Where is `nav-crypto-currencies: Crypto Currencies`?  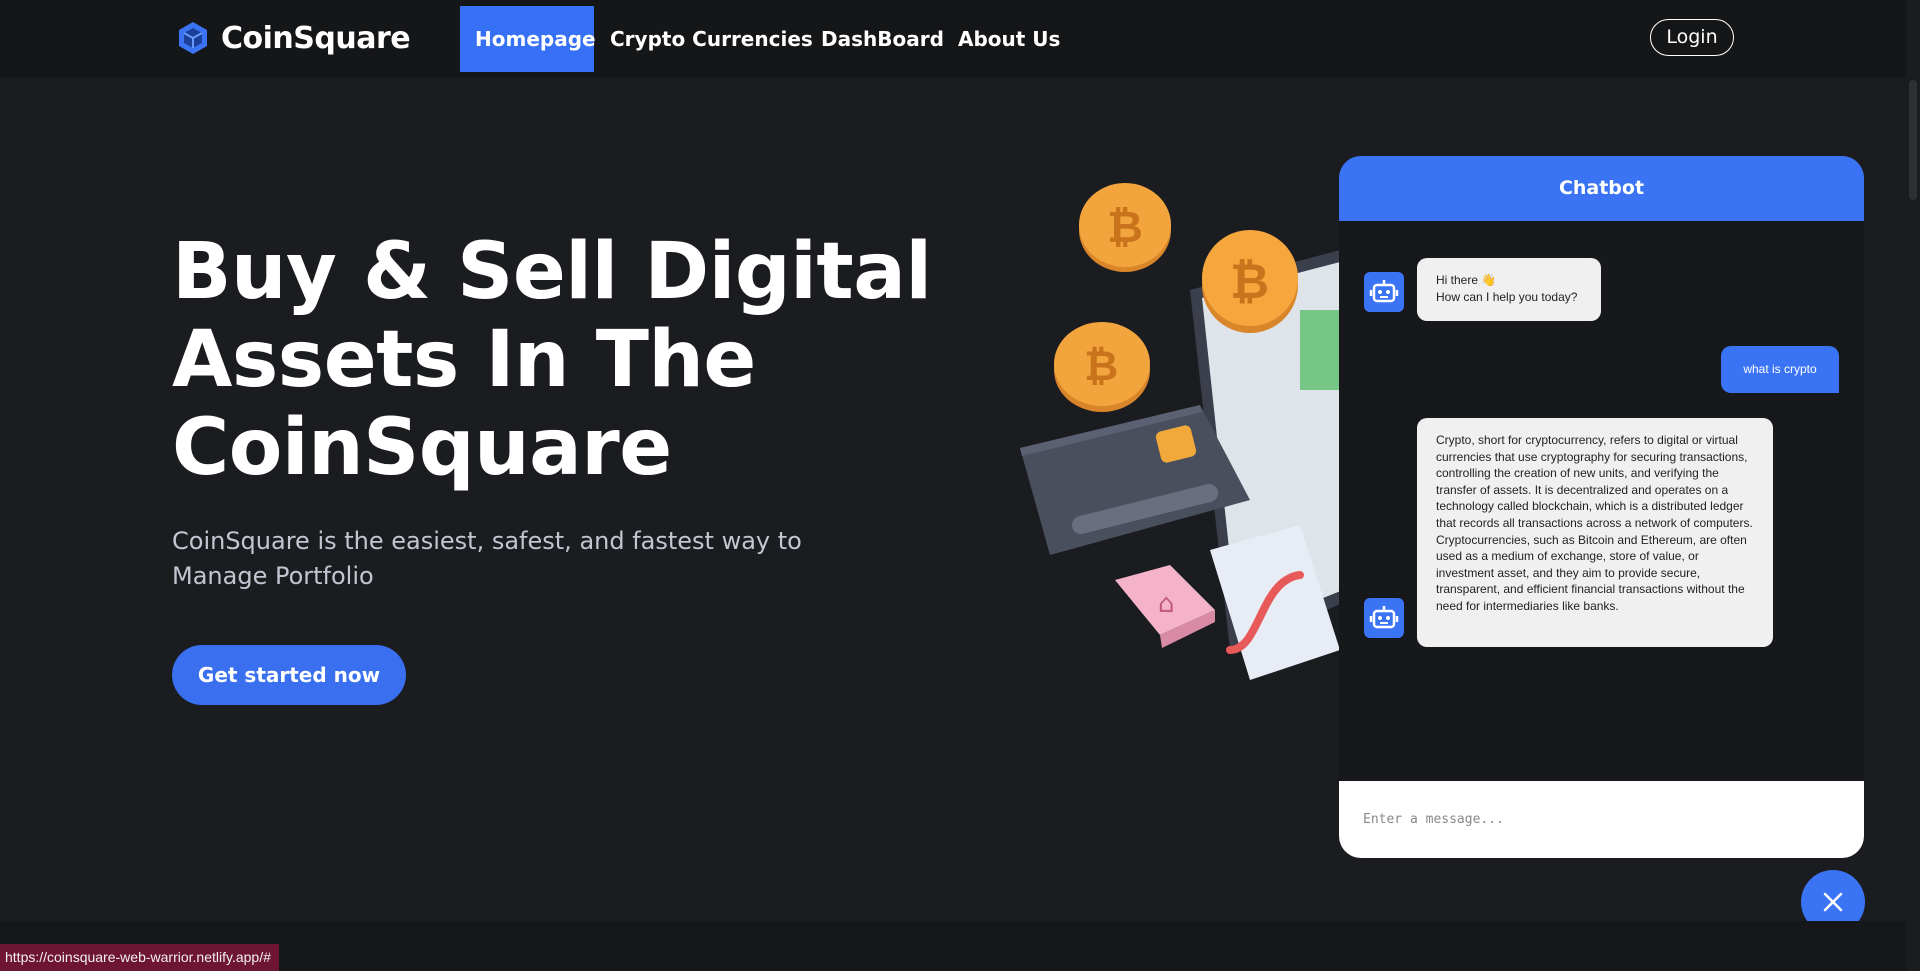 nav-crypto-currencies: Crypto Currencies is located at coordinates (711, 39).